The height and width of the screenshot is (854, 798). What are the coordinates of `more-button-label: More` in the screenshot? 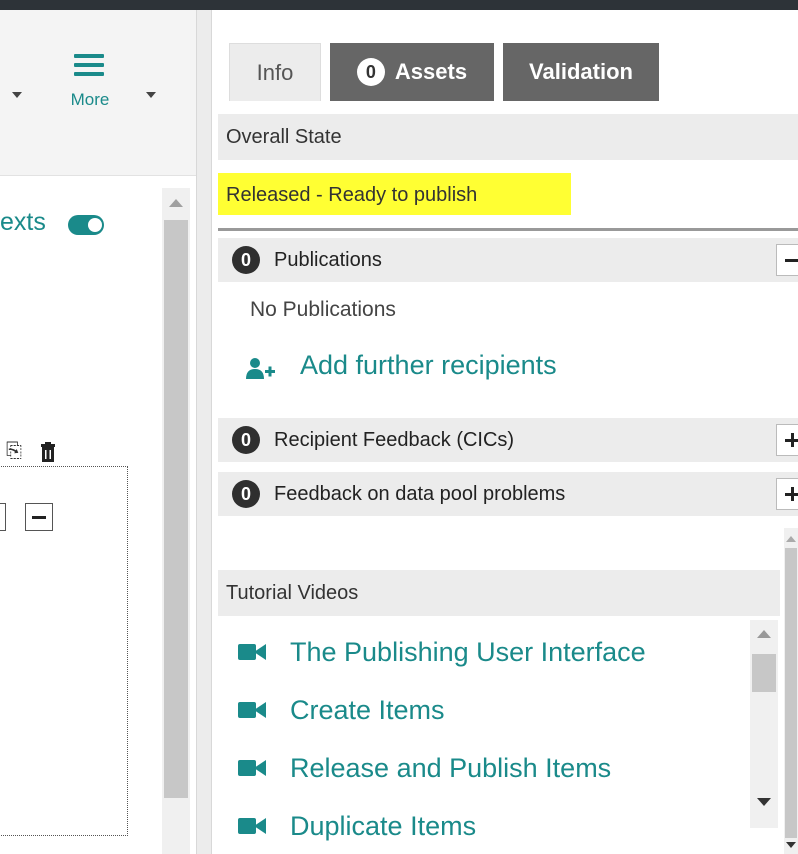 It's located at (90, 100).